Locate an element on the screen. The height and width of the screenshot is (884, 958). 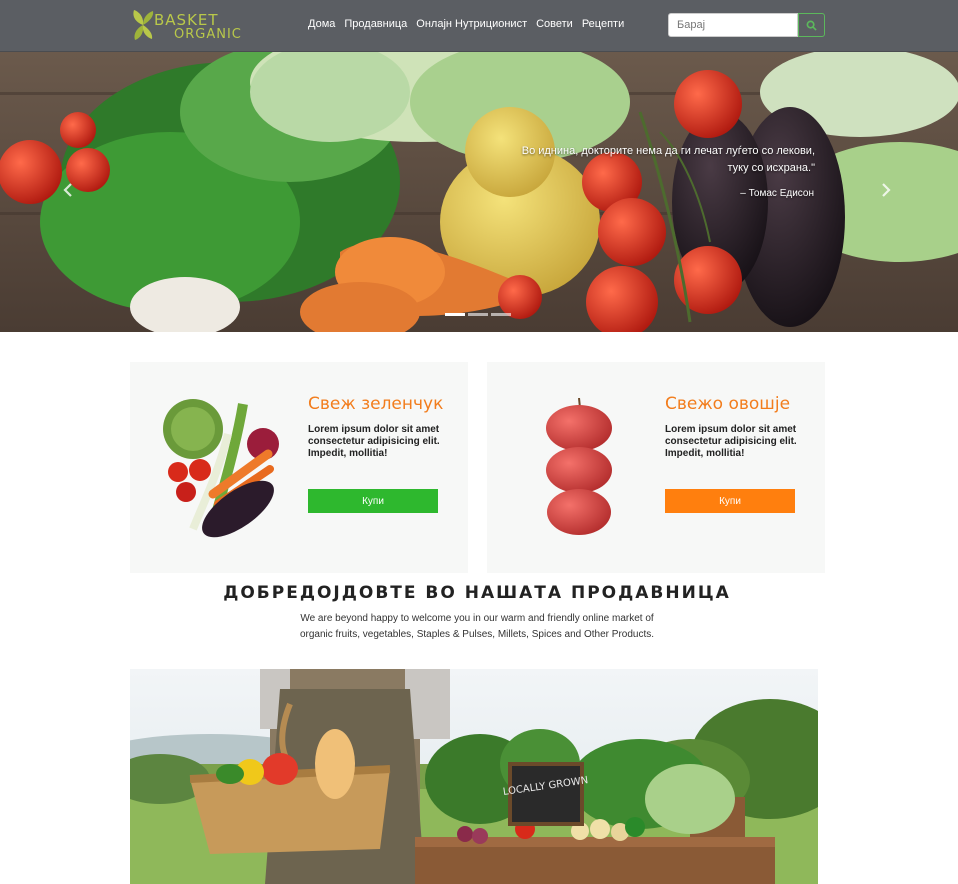
buy-vegetables-button: Купи is located at coordinates (373, 501).